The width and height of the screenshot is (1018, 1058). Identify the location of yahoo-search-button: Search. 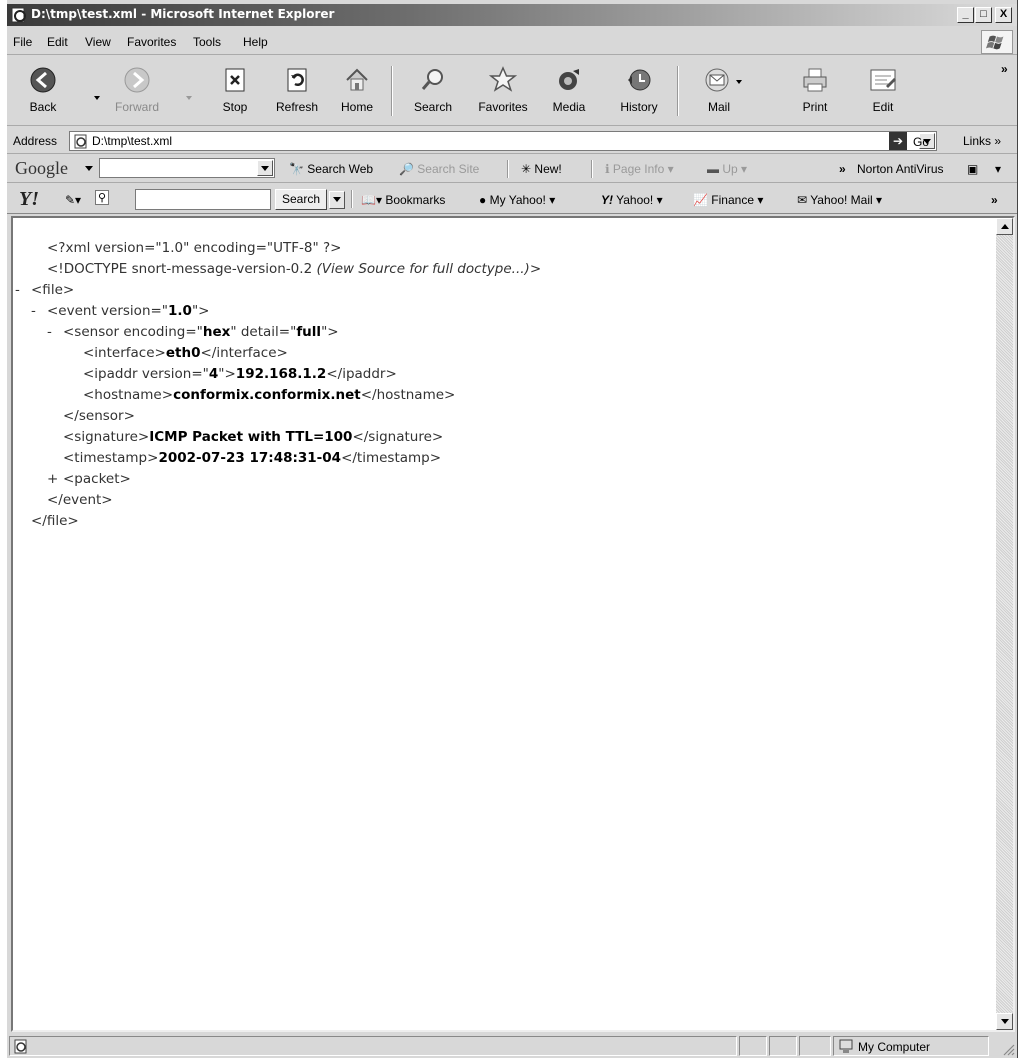
(301, 199).